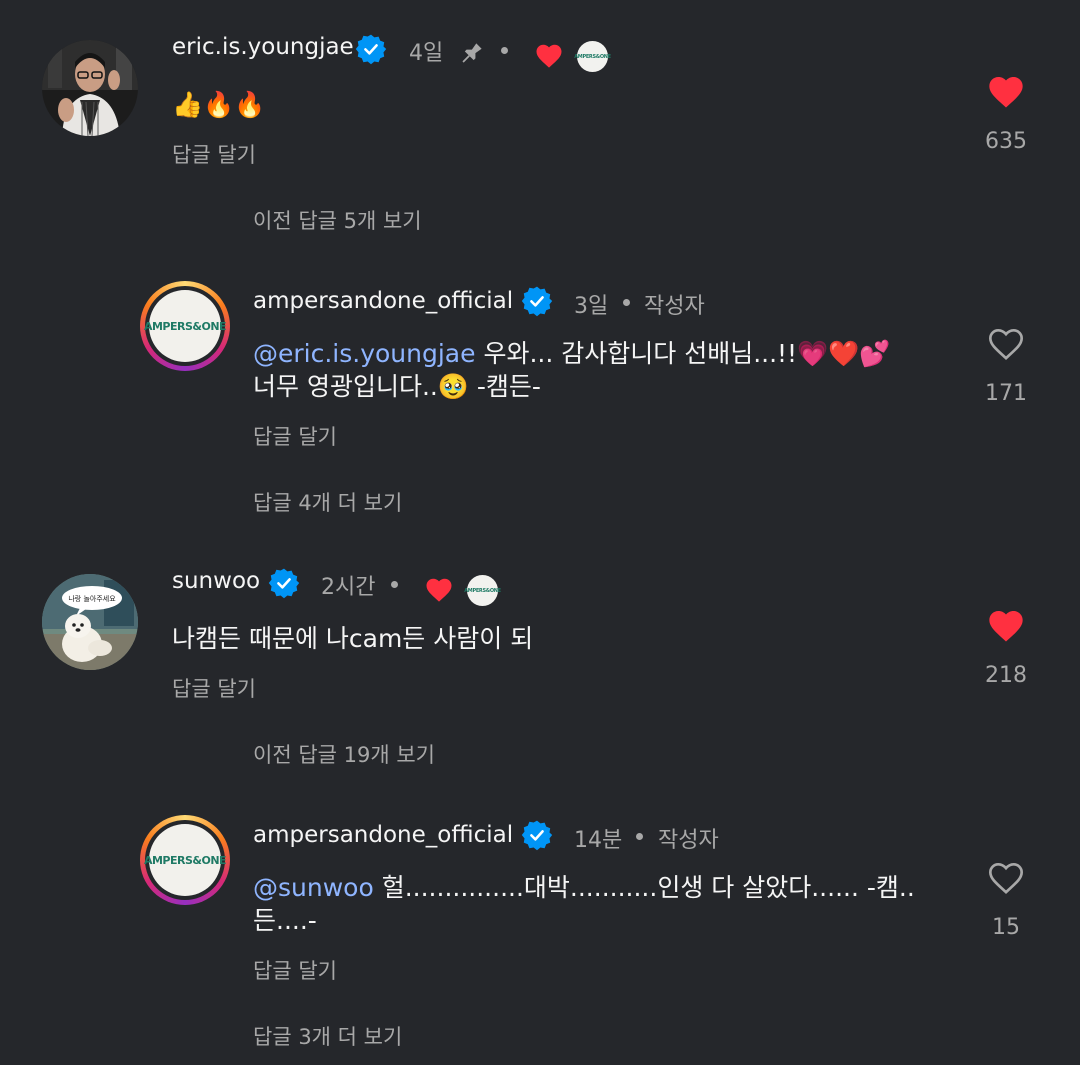 The height and width of the screenshot is (1065, 1080). I want to click on comment-text: 👍🔥🔥, so click(219, 104).